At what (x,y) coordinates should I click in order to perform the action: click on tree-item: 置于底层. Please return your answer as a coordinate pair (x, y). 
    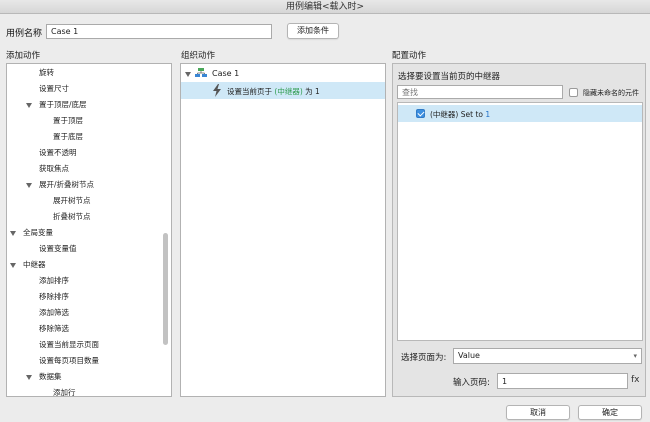
    Looking at the image, I should click on (68, 137).